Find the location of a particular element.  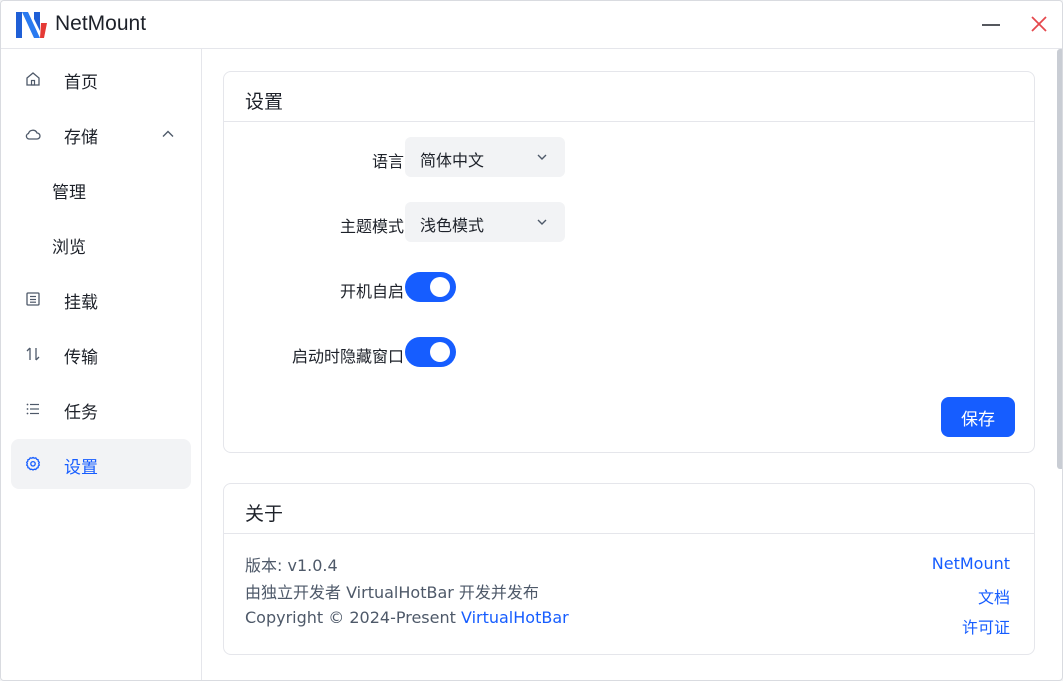

version-text: 版本: v1.0.4 is located at coordinates (291, 565).